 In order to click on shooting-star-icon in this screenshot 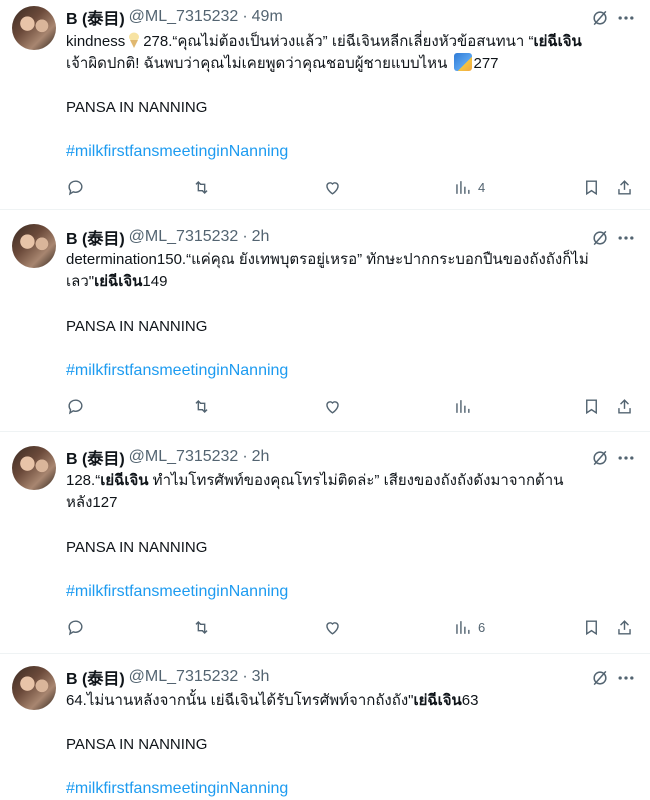, I will do `click(462, 62)`.